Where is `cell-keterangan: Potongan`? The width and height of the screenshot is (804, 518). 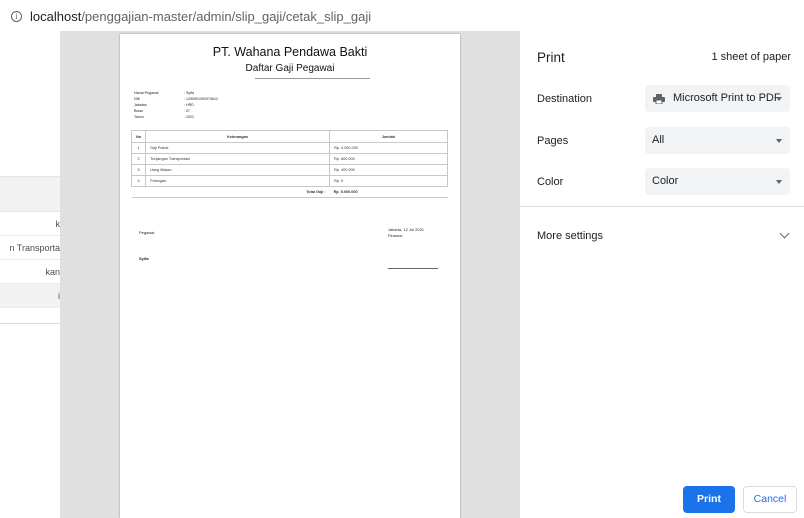 cell-keterangan: Potongan is located at coordinates (238, 181).